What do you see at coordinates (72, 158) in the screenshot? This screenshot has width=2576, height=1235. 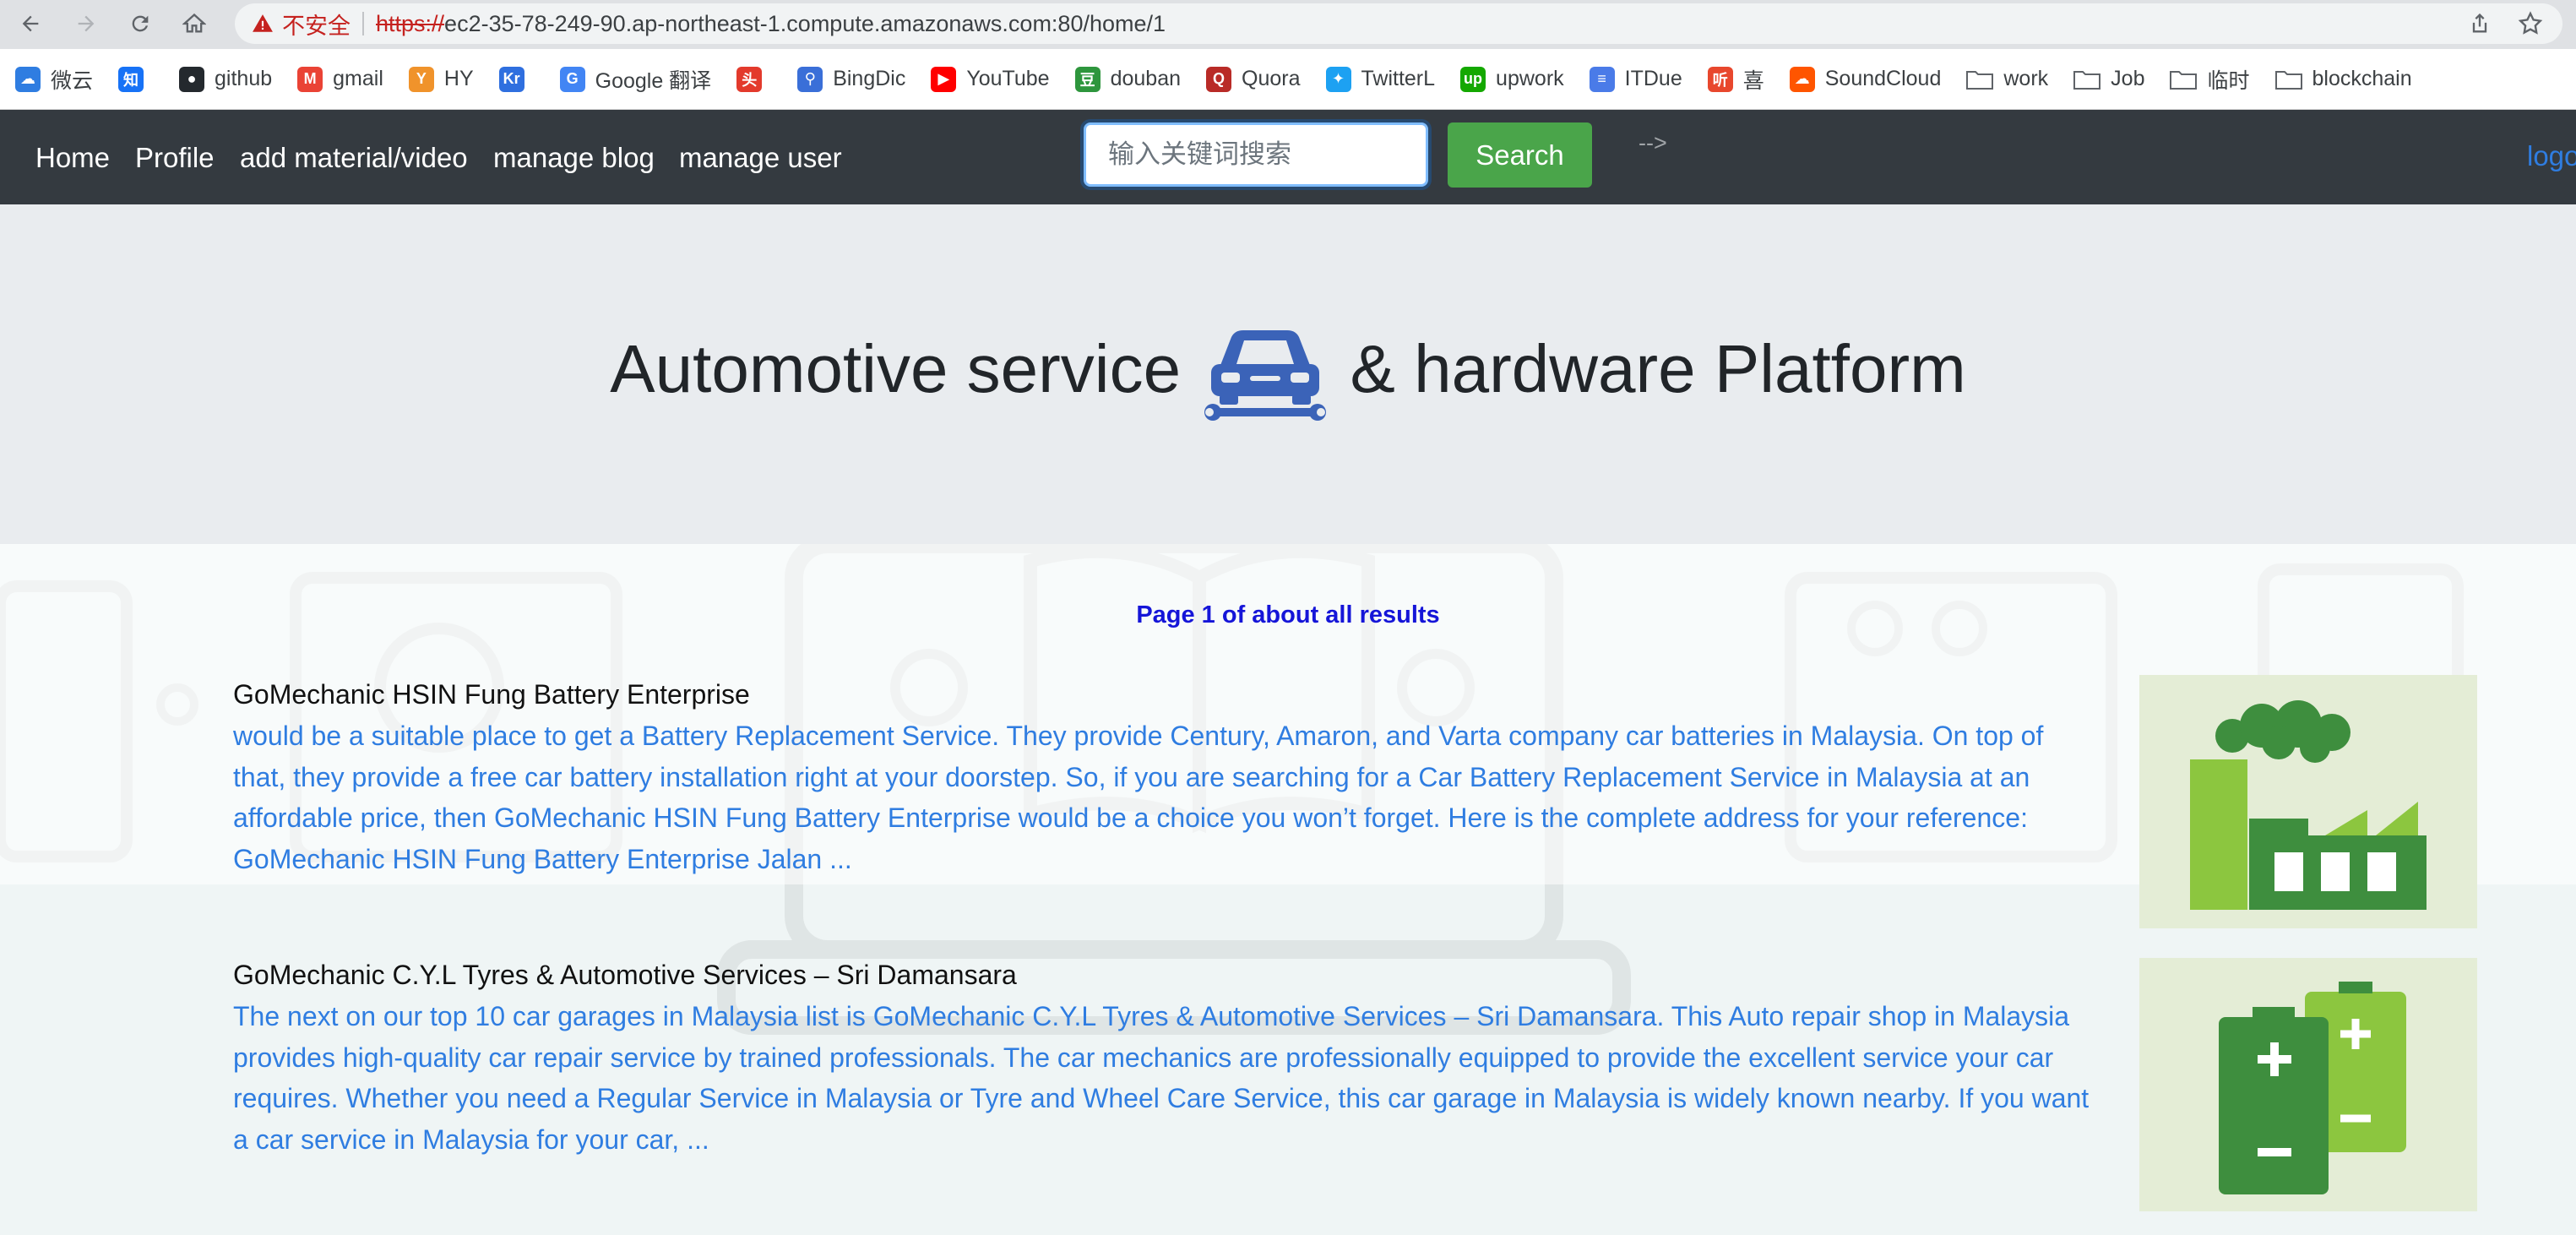 I see `nav-home: Home` at bounding box center [72, 158].